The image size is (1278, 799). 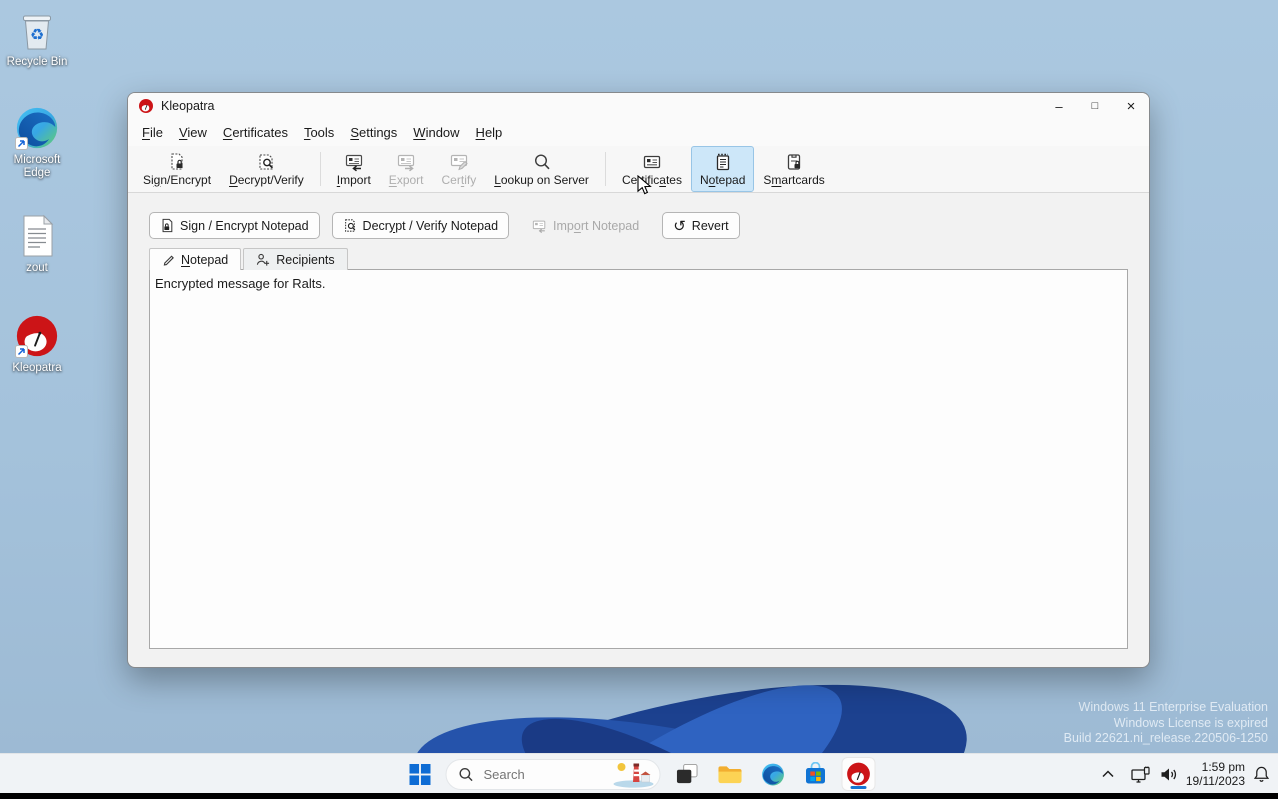 I want to click on watermark-line: Windows 11 Enterprise Evaluation, so click(x=1173, y=707).